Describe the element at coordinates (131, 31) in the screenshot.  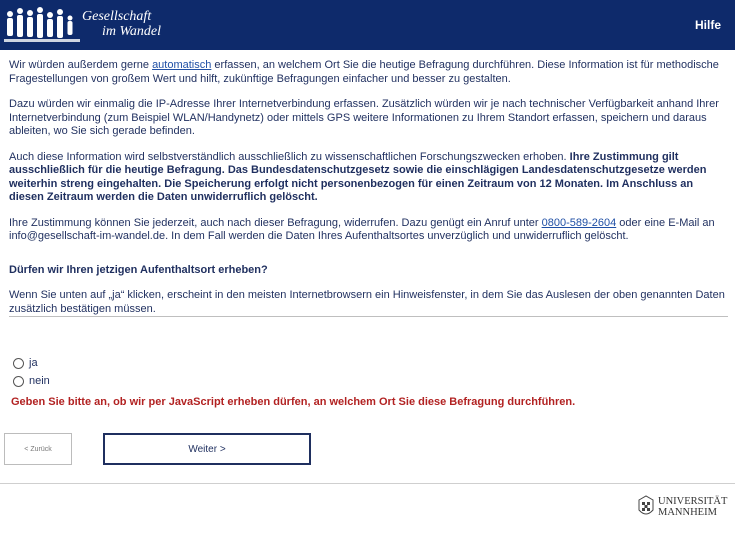
I see `logo-line2: im Wandel` at that location.